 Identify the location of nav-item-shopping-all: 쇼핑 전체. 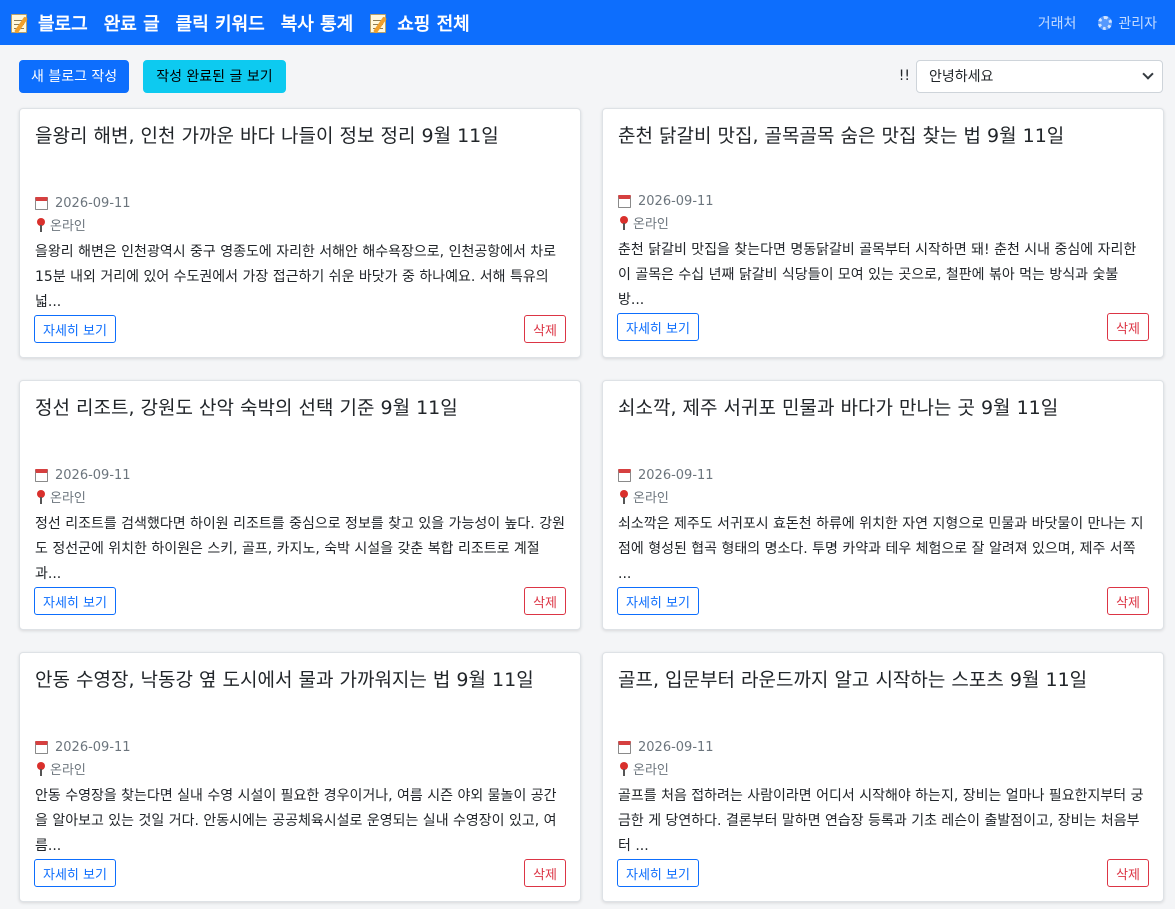
(419, 23).